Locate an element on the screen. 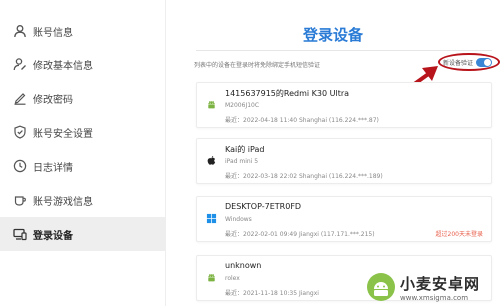 The height and width of the screenshot is (306, 500). sidebar-item-security-settings: 账号安全设置 is located at coordinates (83, 132).